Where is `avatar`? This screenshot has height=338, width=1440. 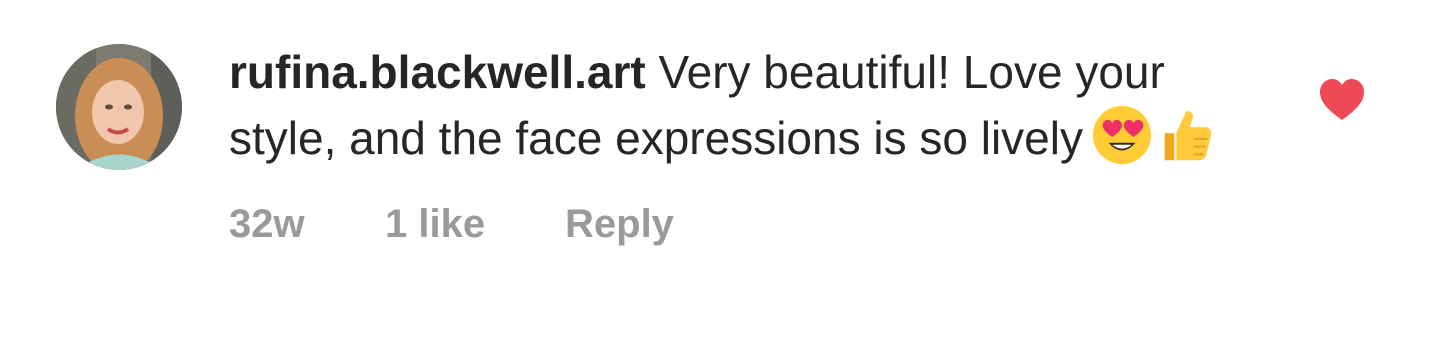
avatar is located at coordinates (119, 107).